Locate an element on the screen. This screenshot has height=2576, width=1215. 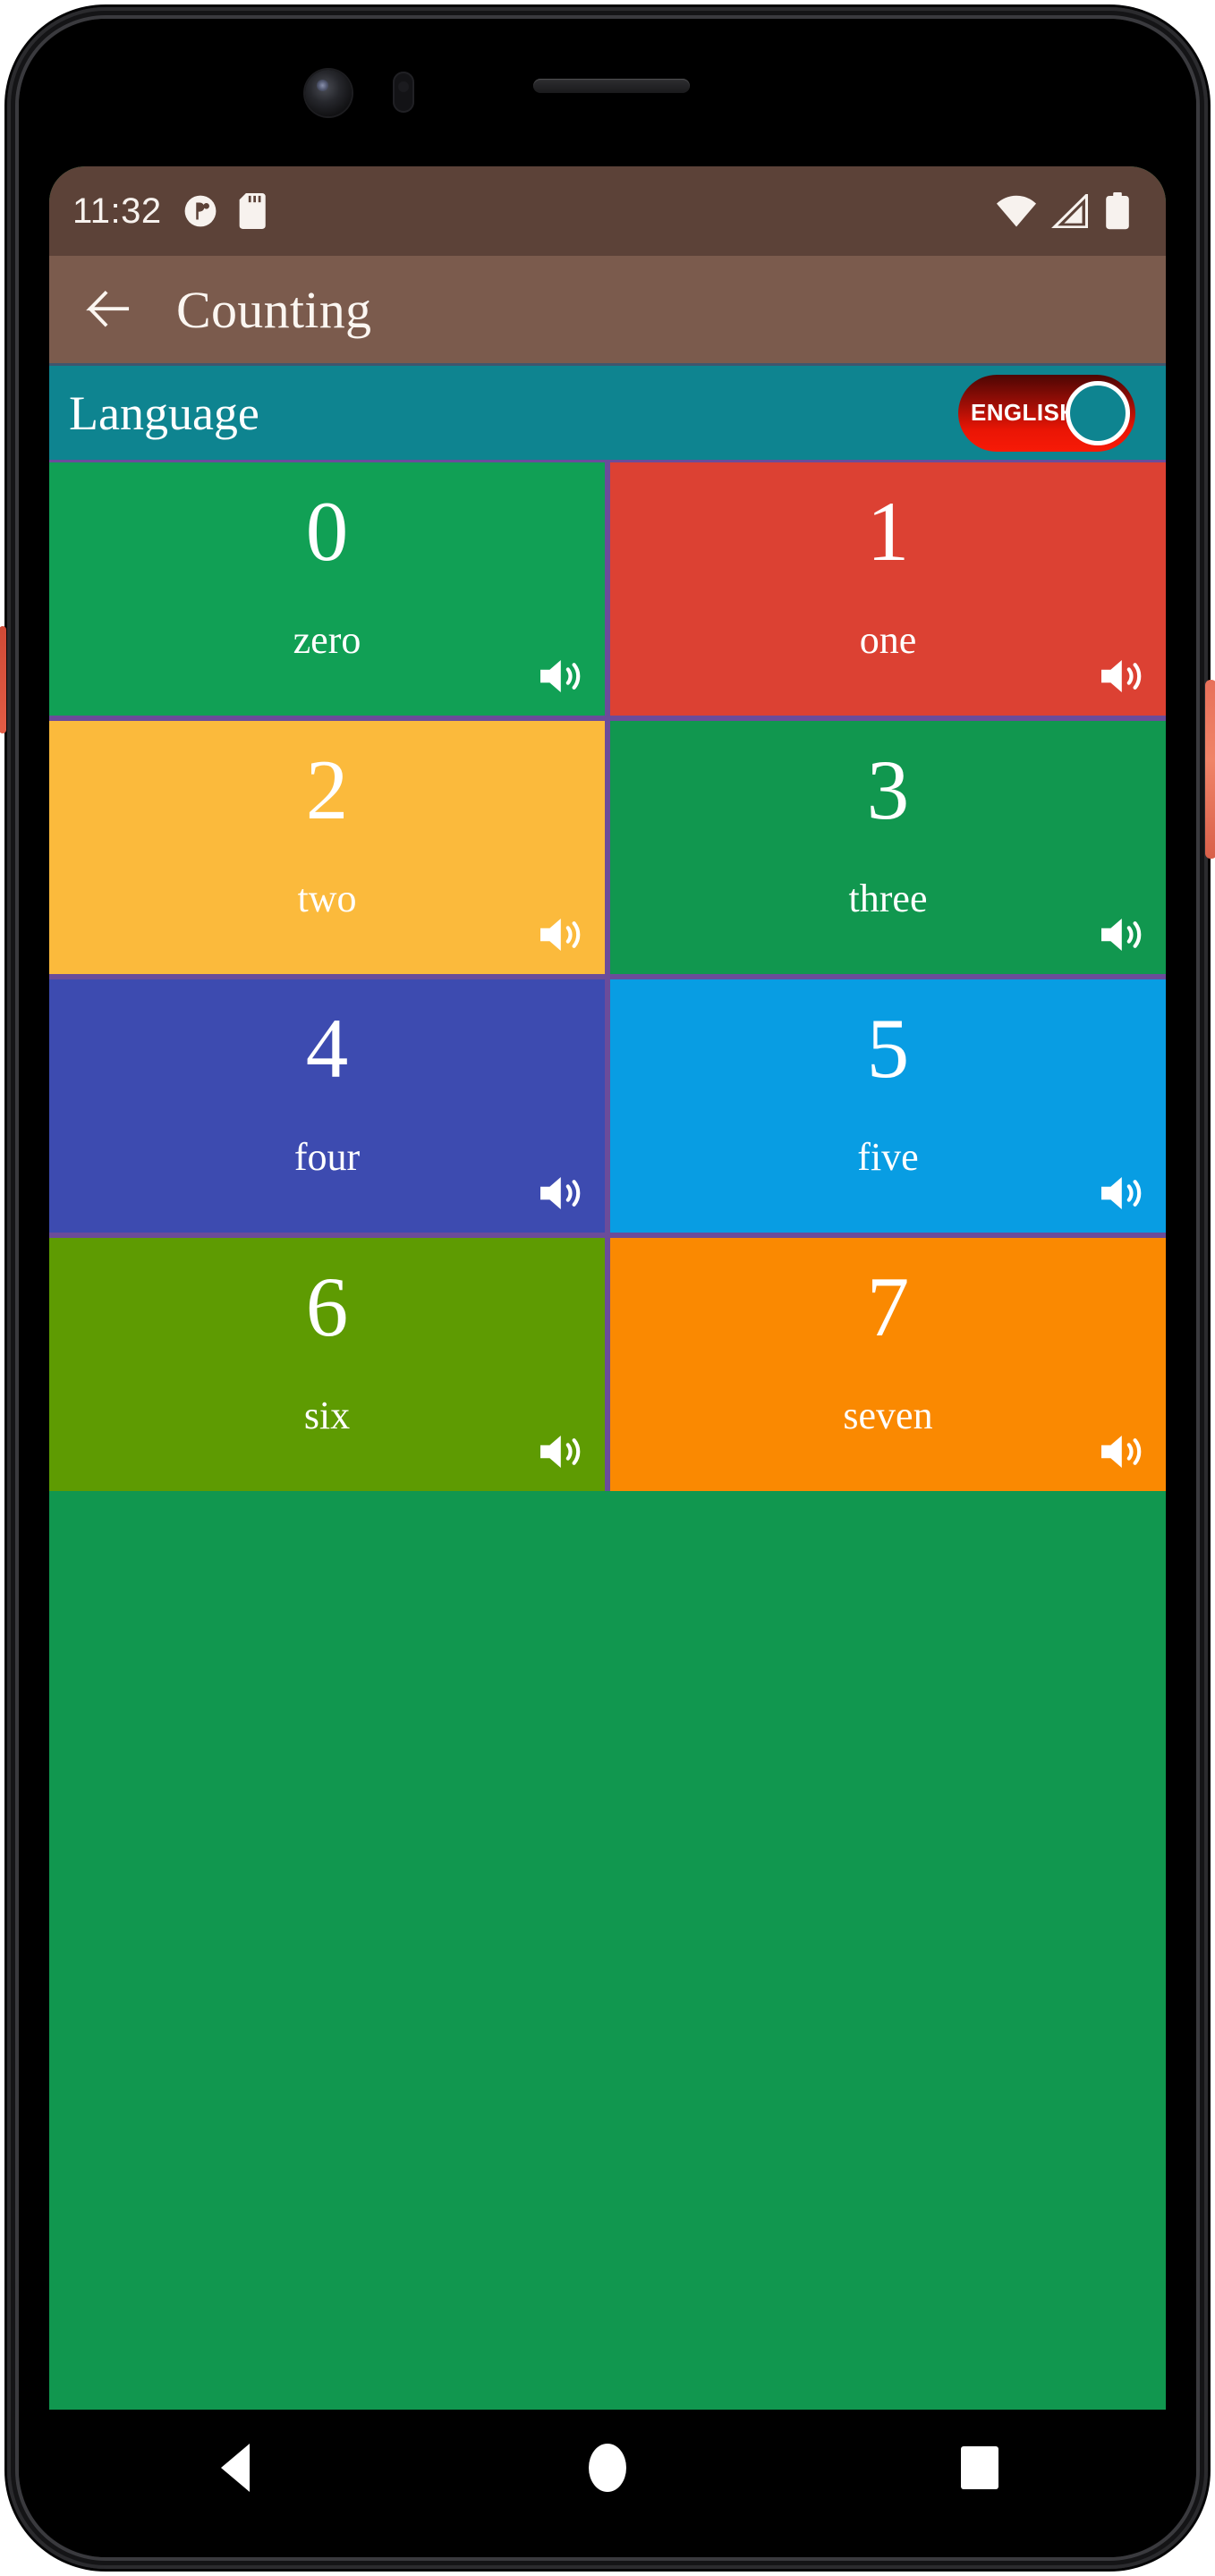
number-tile: 1 one is located at coordinates (888, 589).